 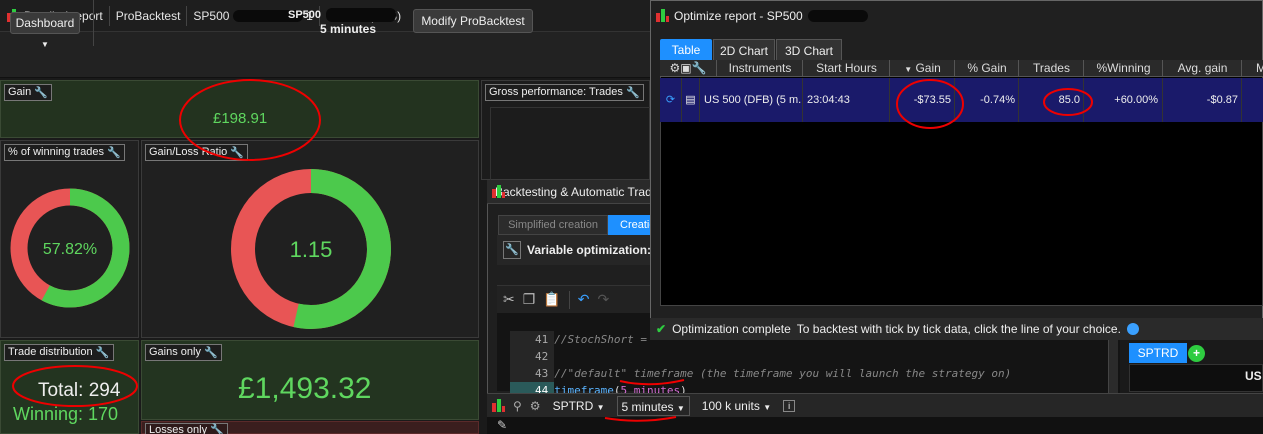 I want to click on cut-icon: ✂, so click(x=509, y=299).